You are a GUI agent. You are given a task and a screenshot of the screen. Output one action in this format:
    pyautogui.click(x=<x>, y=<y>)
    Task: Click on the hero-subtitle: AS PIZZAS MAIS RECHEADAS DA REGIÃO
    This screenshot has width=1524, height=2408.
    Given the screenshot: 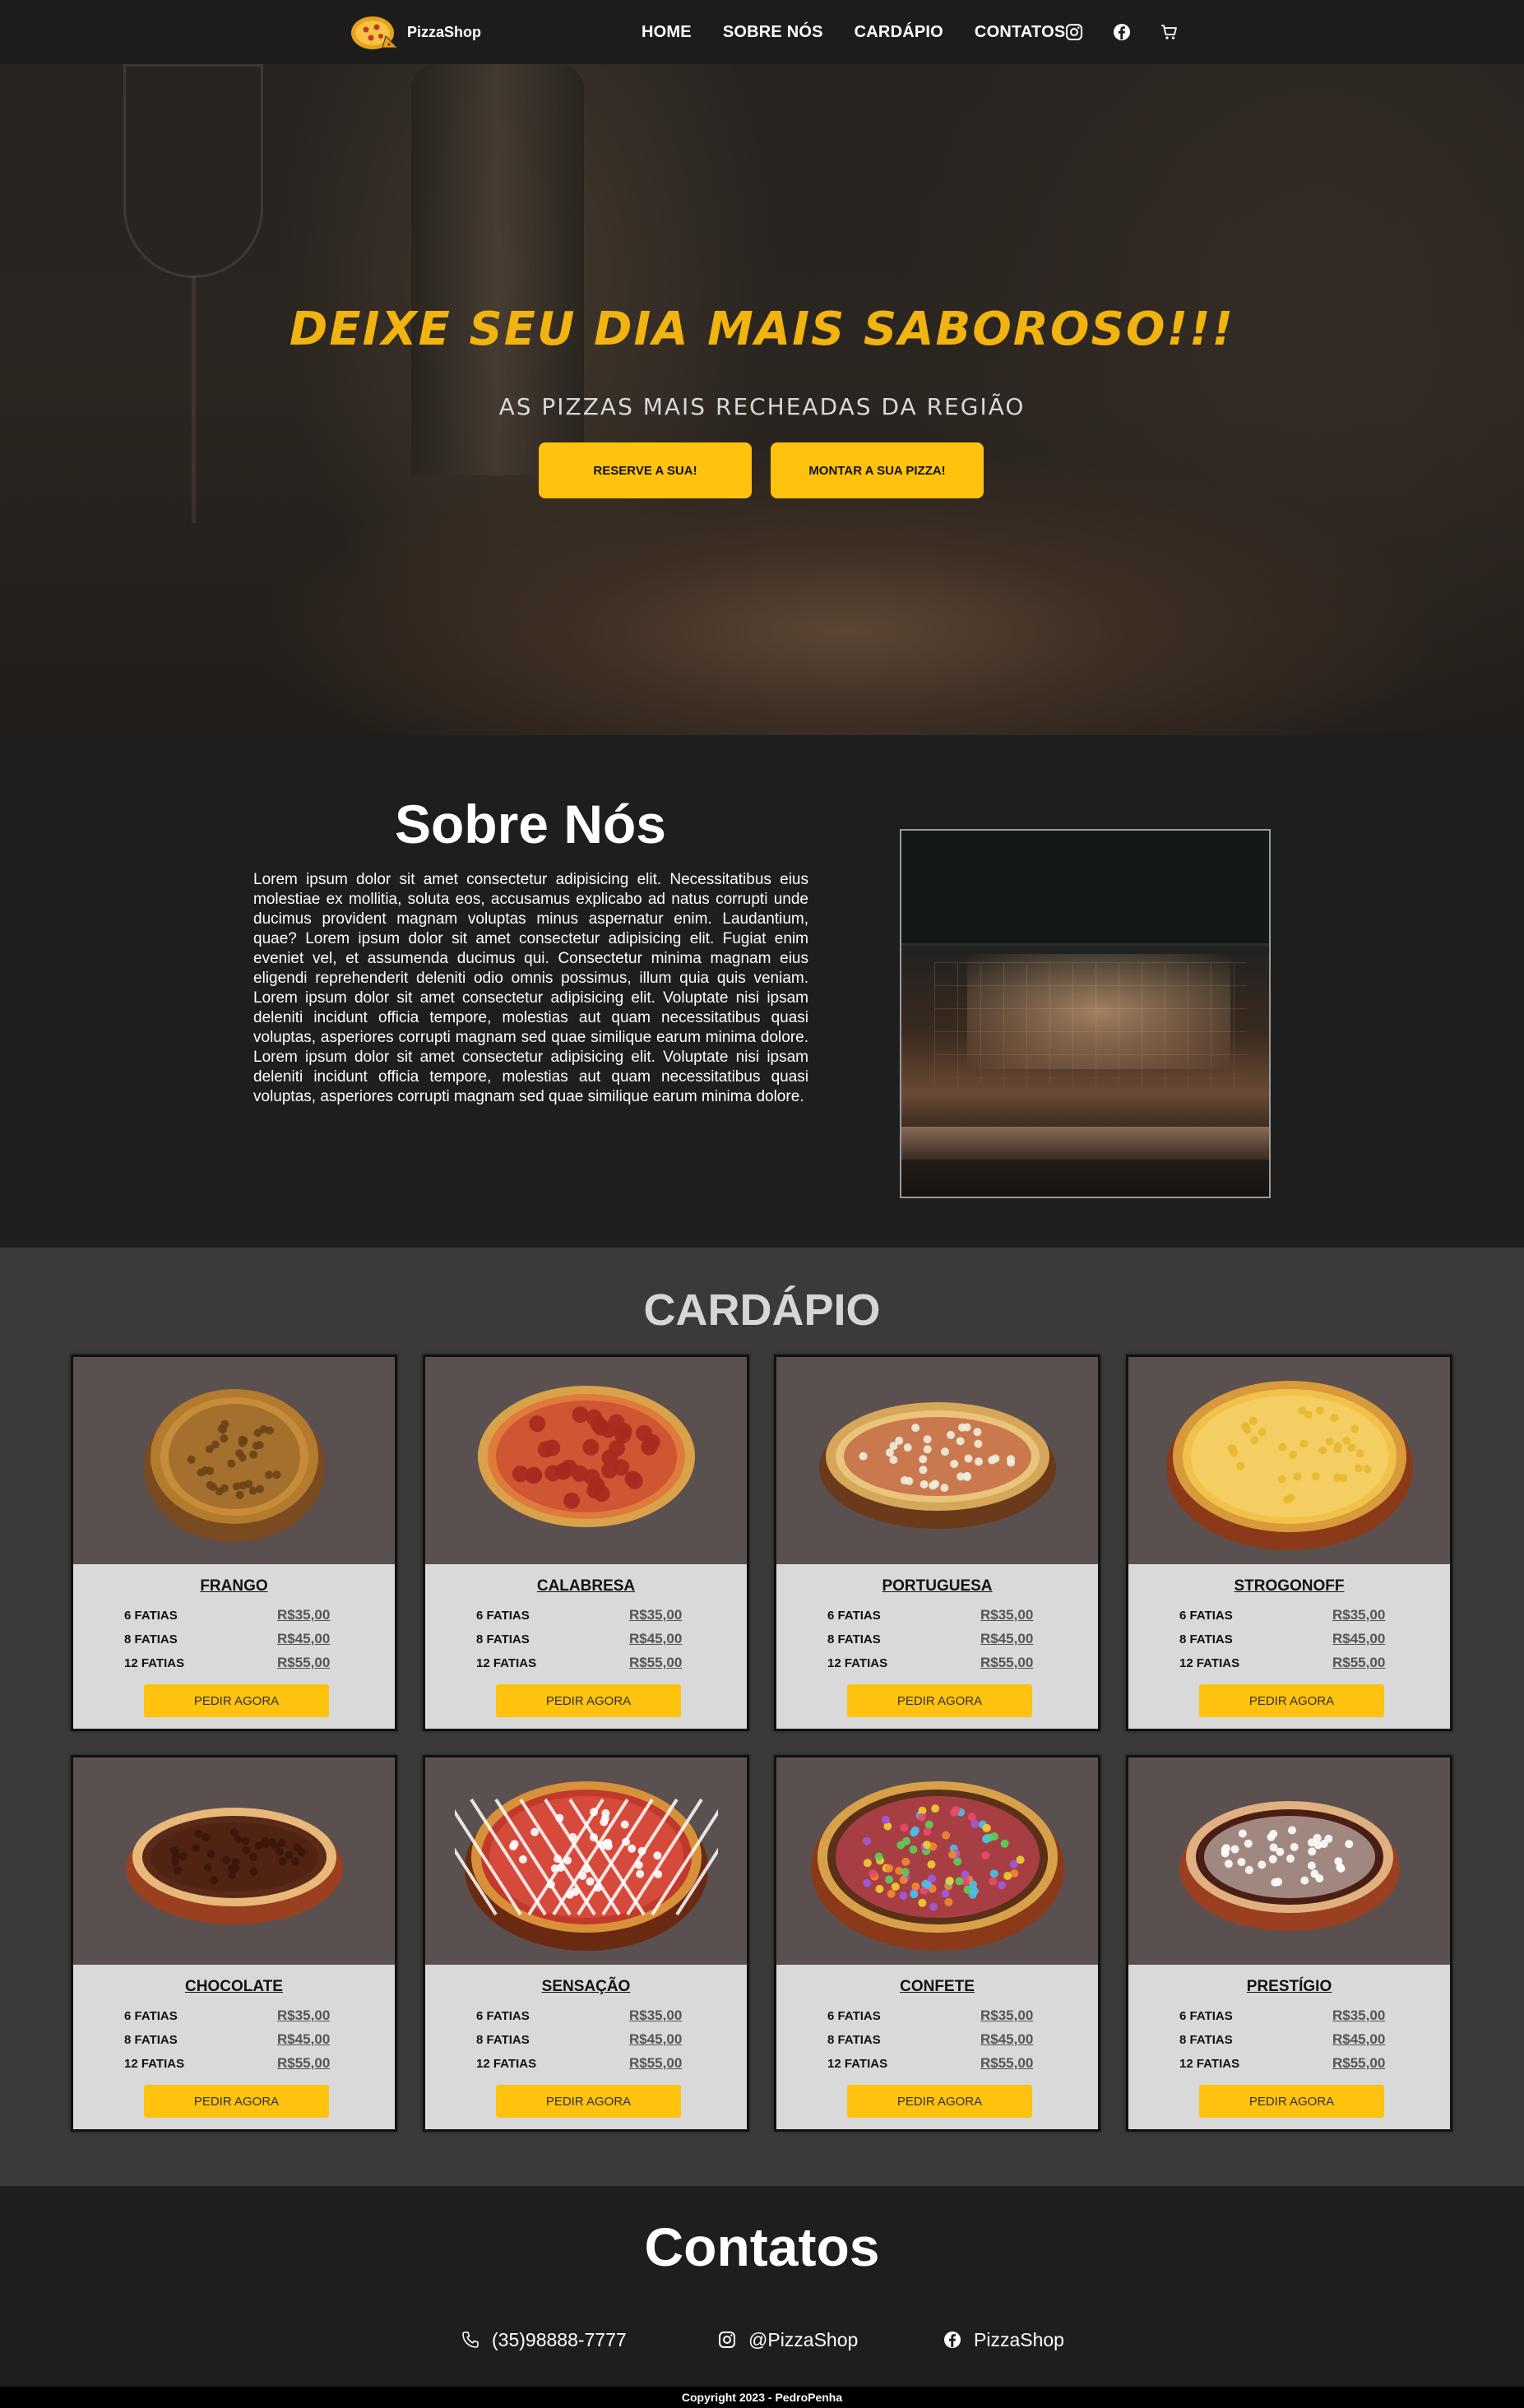 What is the action you would take?
    pyautogui.click(x=762, y=406)
    